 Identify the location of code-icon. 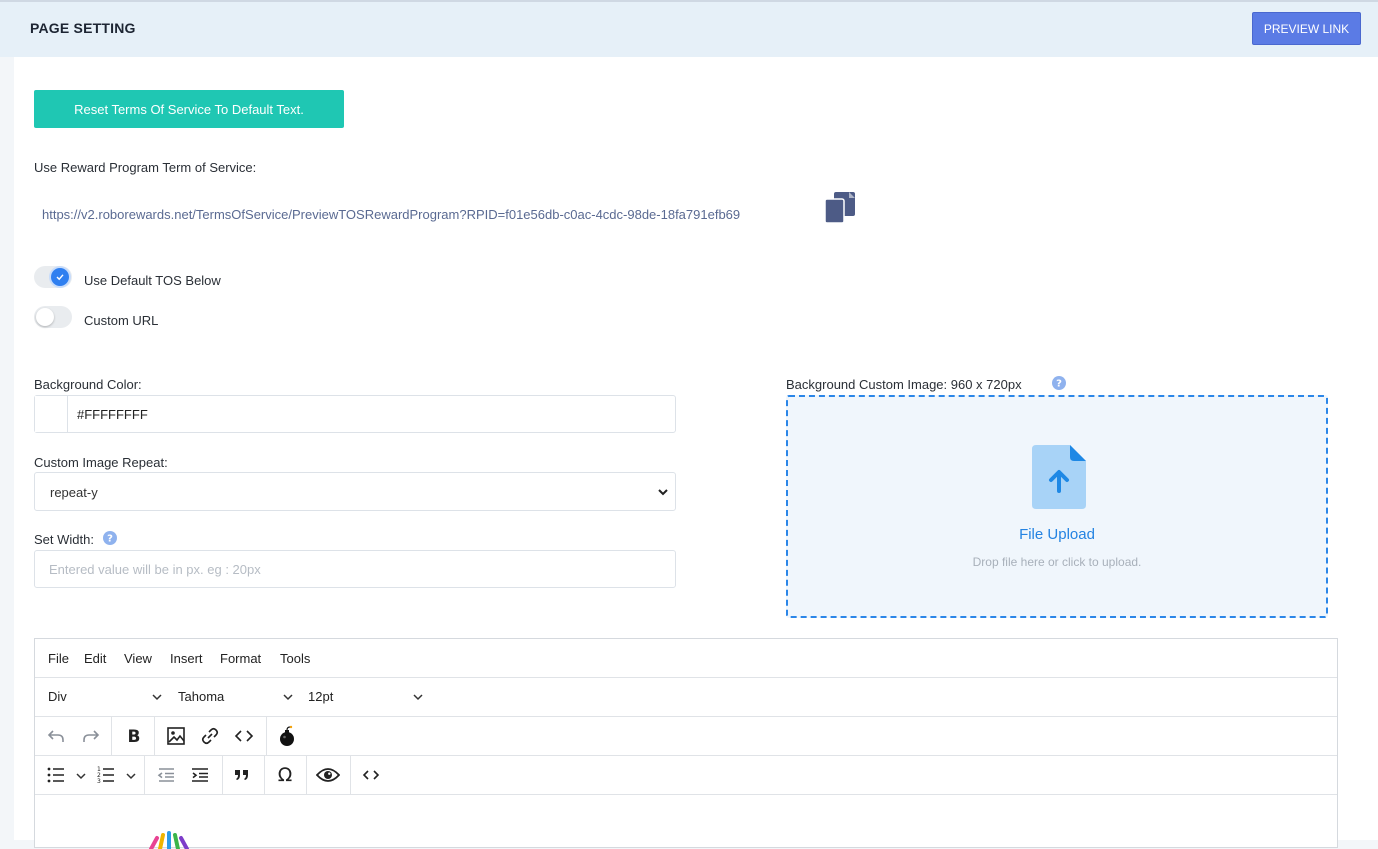
(244, 736).